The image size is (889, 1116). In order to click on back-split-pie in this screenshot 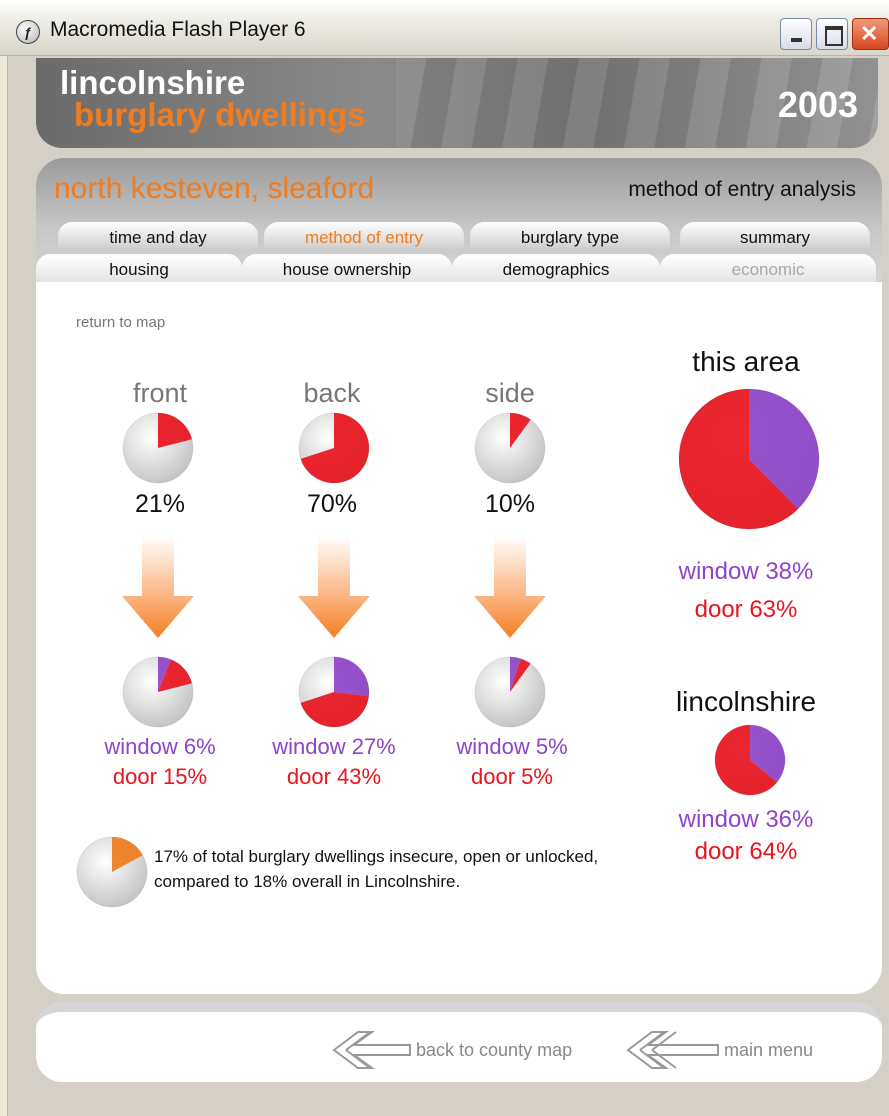, I will do `click(334, 692)`.